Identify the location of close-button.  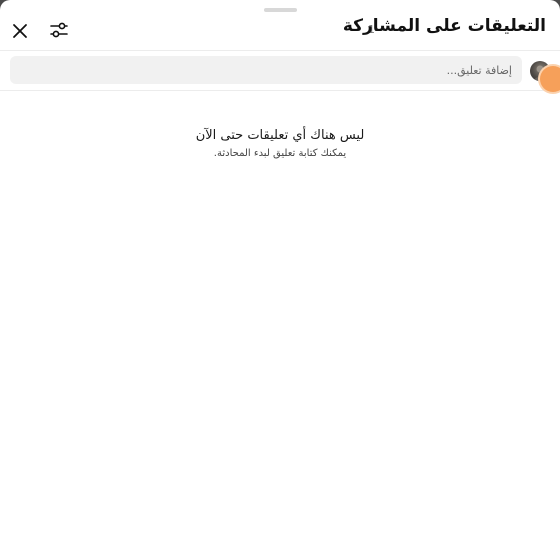
(20, 31).